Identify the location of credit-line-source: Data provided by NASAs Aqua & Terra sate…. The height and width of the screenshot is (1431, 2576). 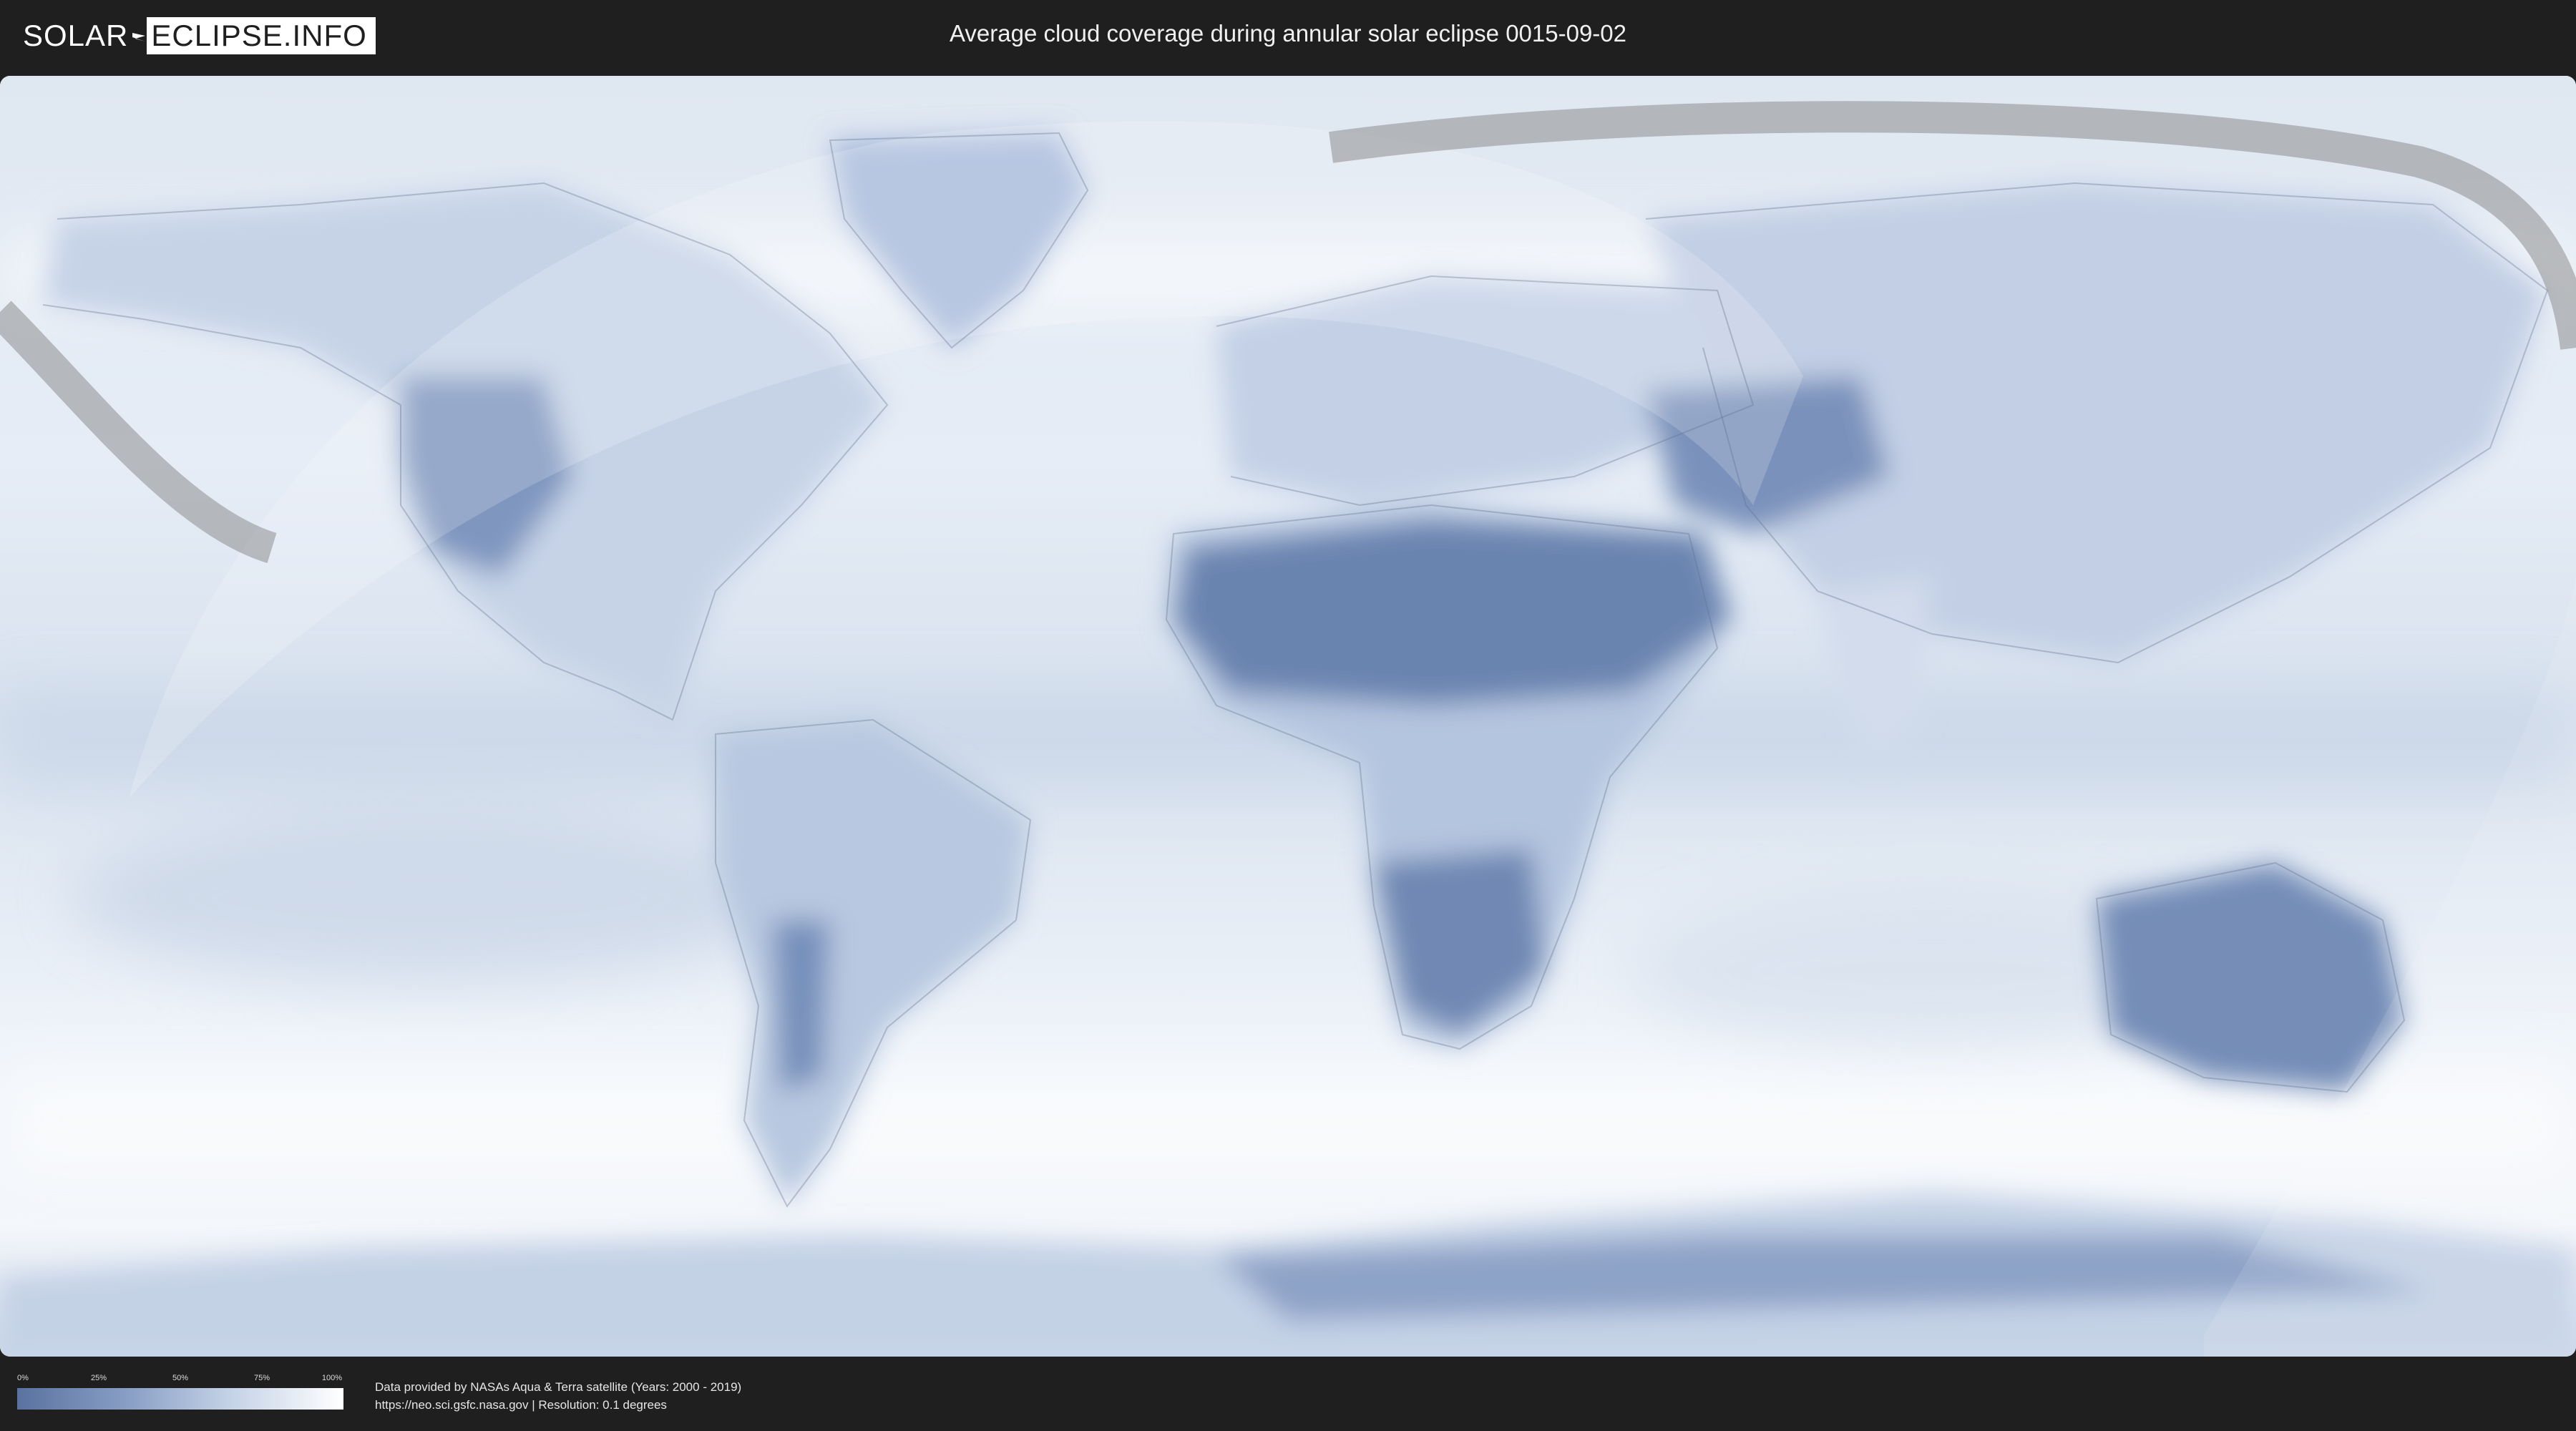
(558, 1387).